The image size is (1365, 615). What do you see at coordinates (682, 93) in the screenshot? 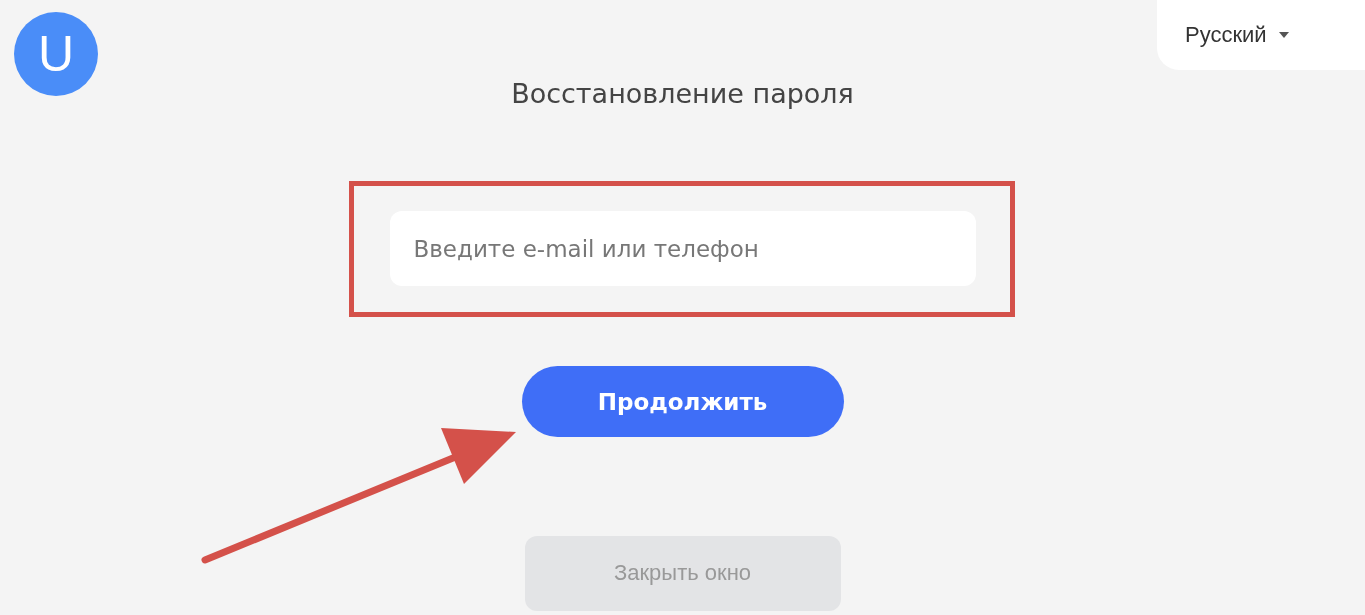
I see `page-title: Восстановление пароля` at bounding box center [682, 93].